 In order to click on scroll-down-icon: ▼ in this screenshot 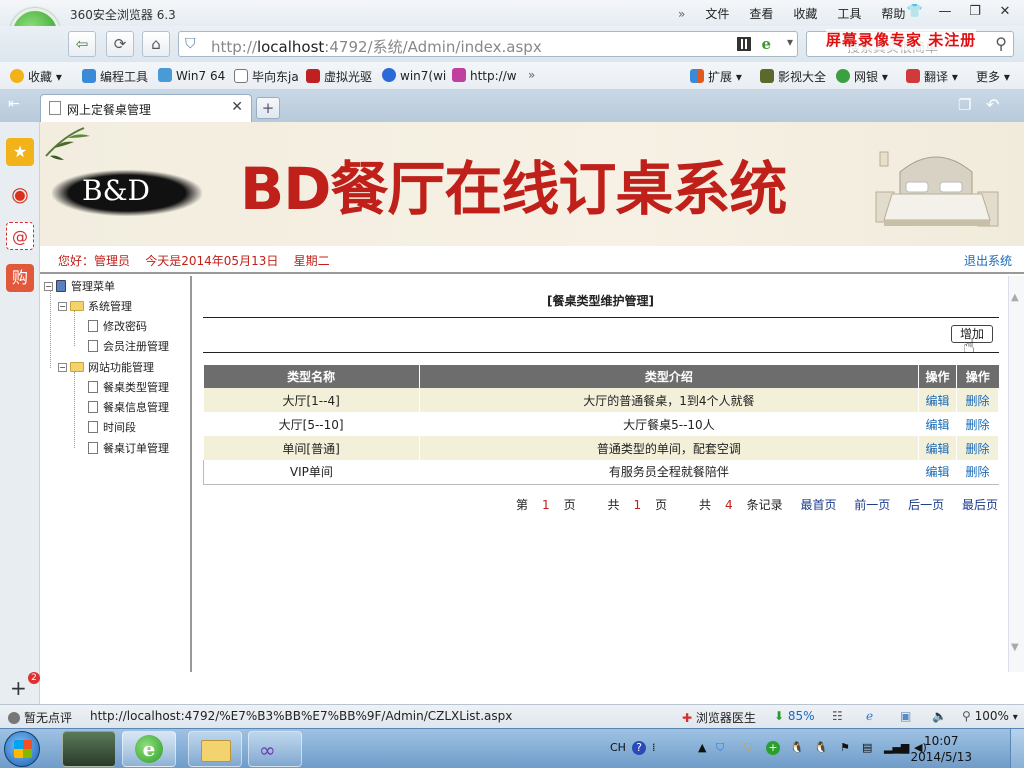, I will do `click(1015, 647)`.